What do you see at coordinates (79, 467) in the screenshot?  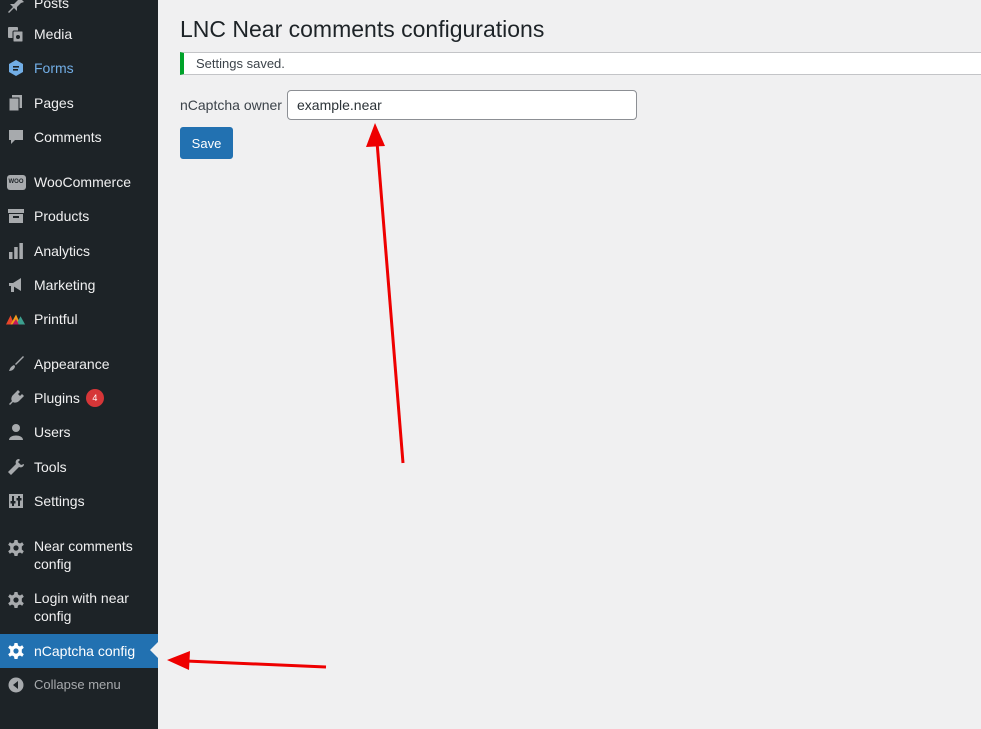 I see `sidebar-item-tools: Tools` at bounding box center [79, 467].